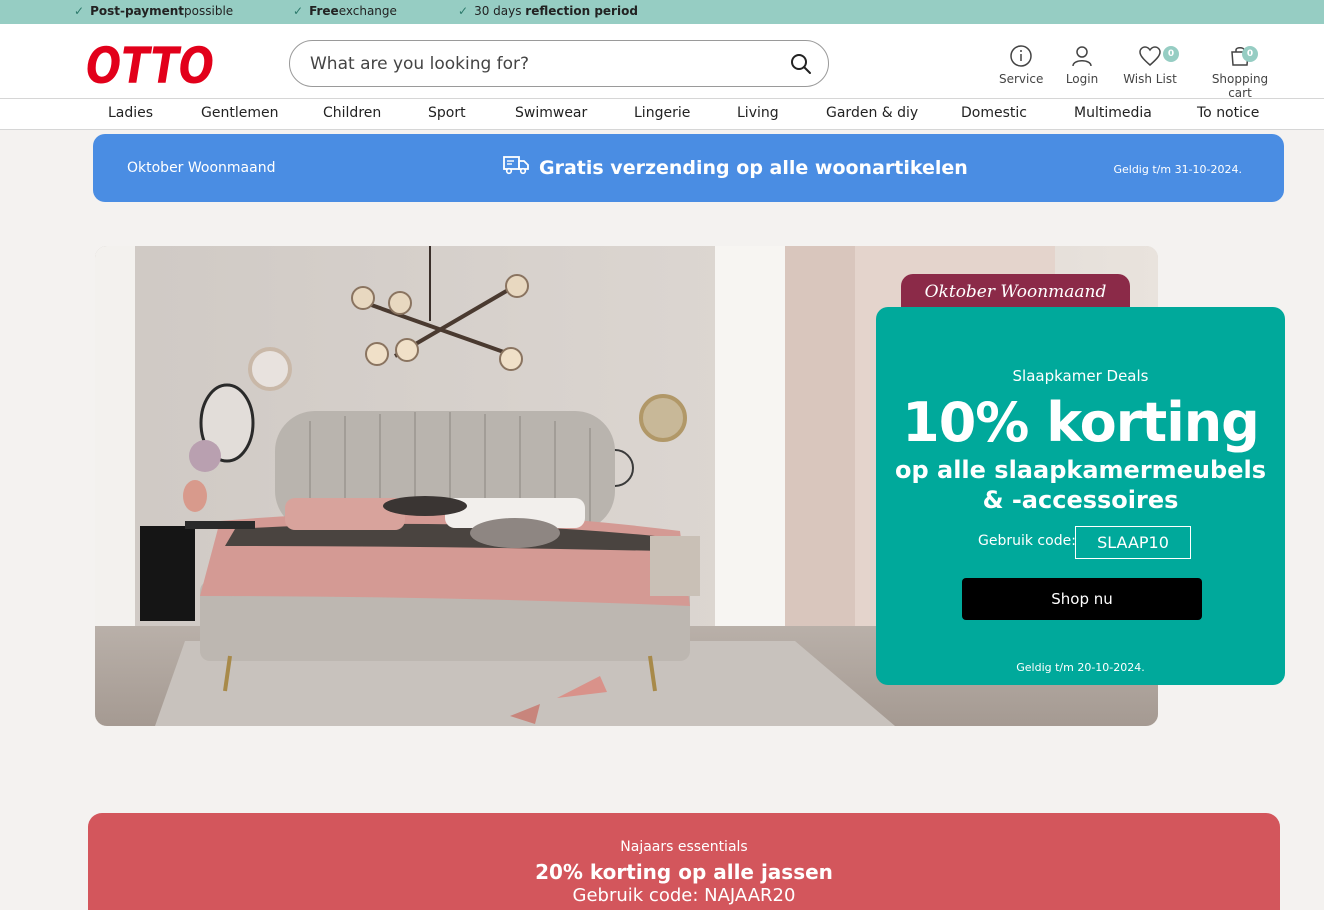 Image resolution: width=1324 pixels, height=910 pixels. I want to click on wishlist-count-badge: 0, so click(1171, 54).